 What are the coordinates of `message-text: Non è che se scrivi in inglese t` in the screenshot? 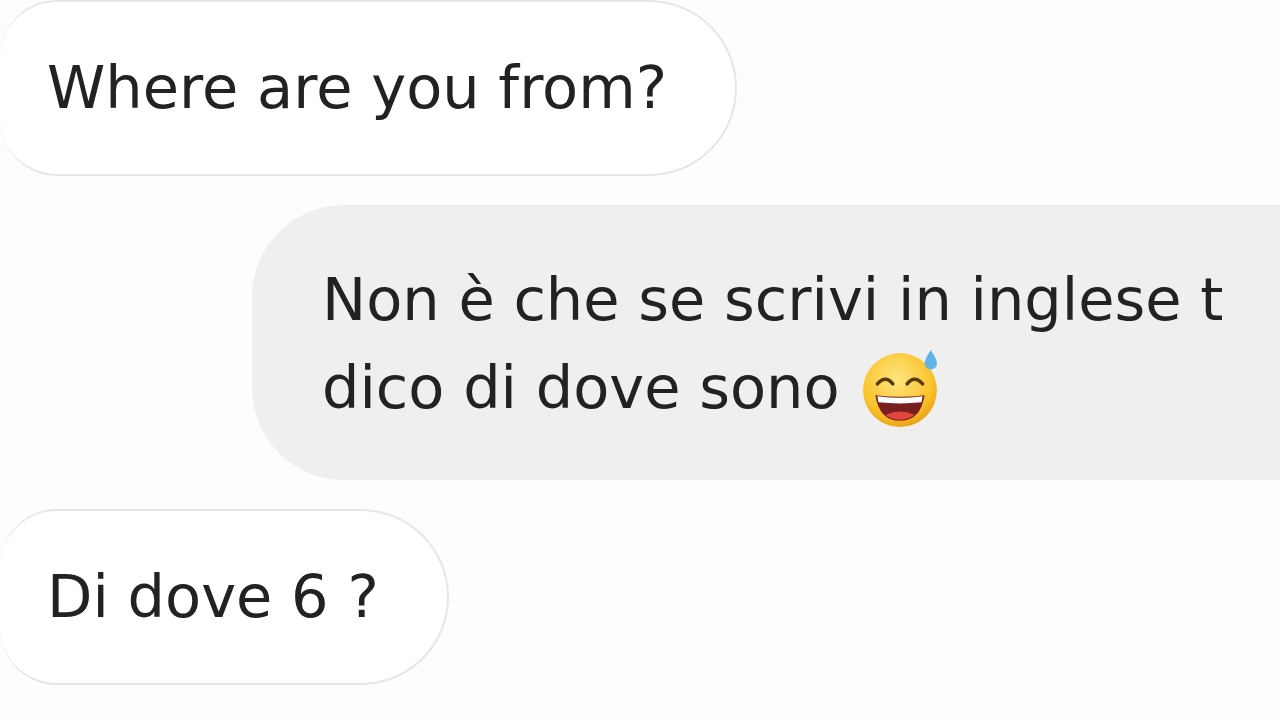 It's located at (773, 300).